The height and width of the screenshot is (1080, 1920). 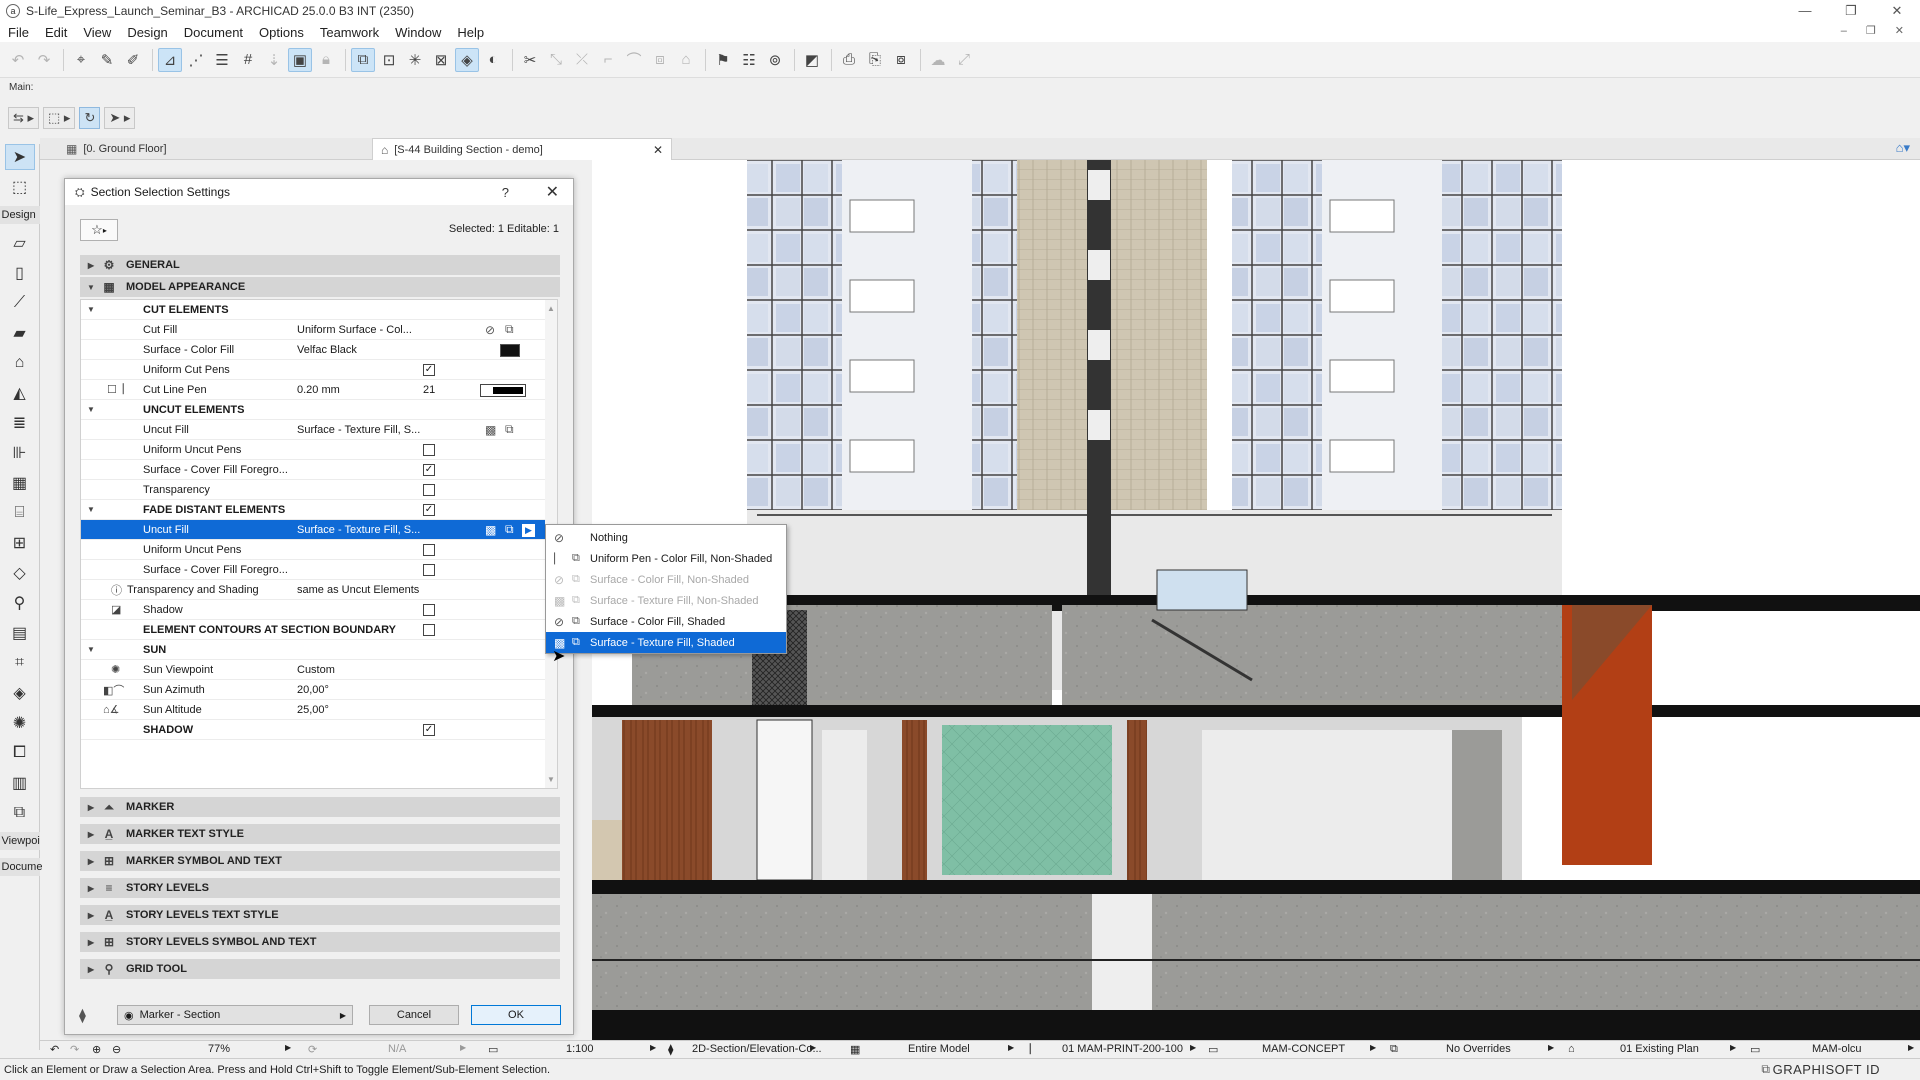 I want to click on scroll-down-icon: ▼, so click(x=551, y=779).